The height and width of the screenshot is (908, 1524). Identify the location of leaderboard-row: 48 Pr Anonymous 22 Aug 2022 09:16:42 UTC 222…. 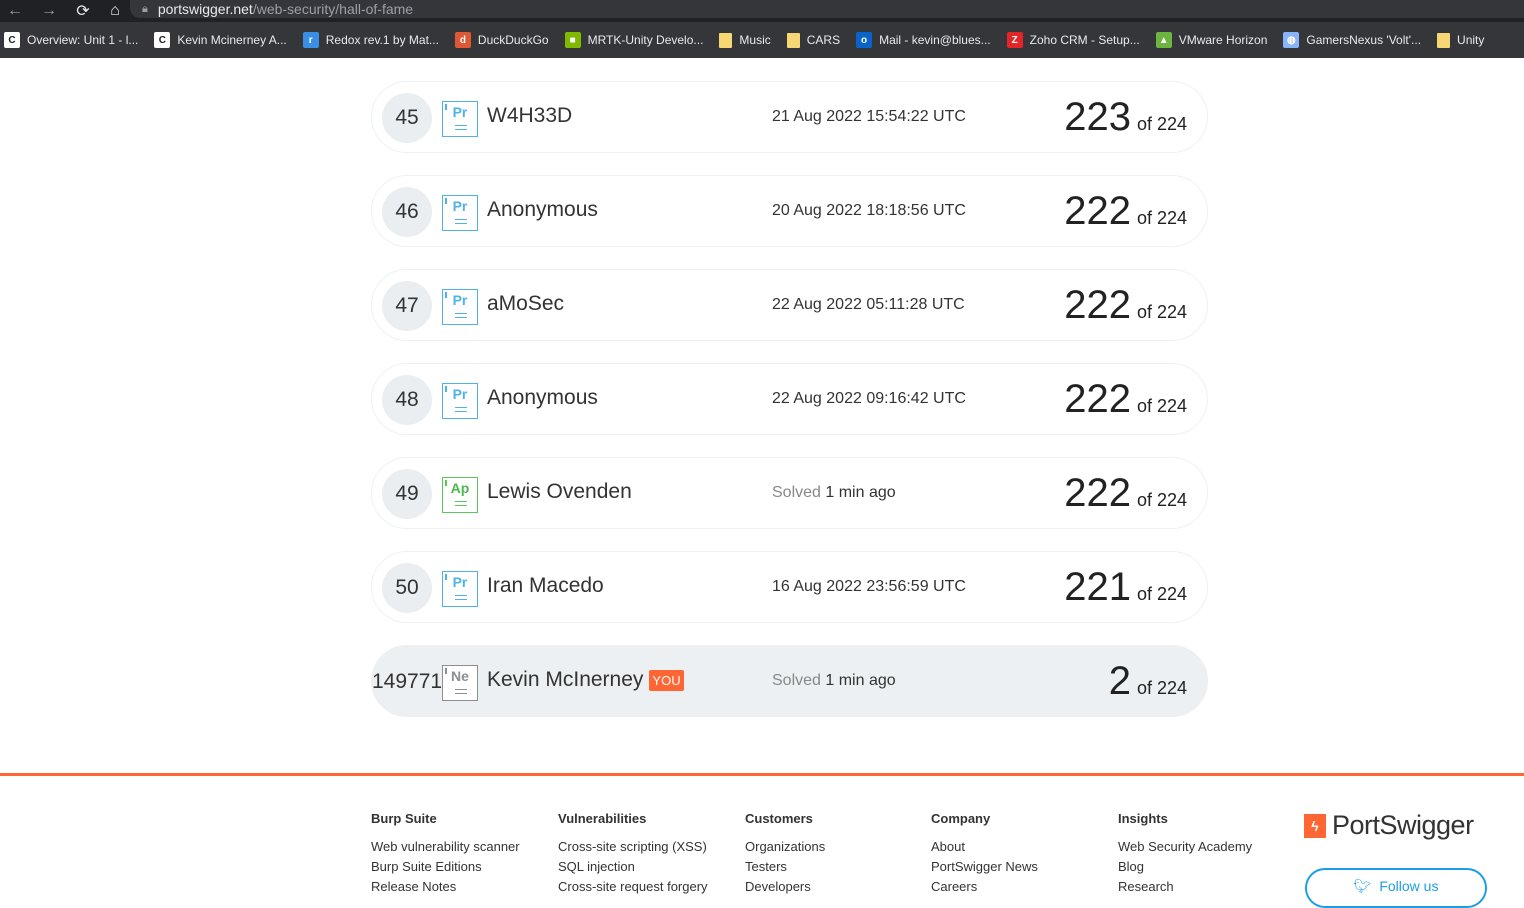
(789, 399).